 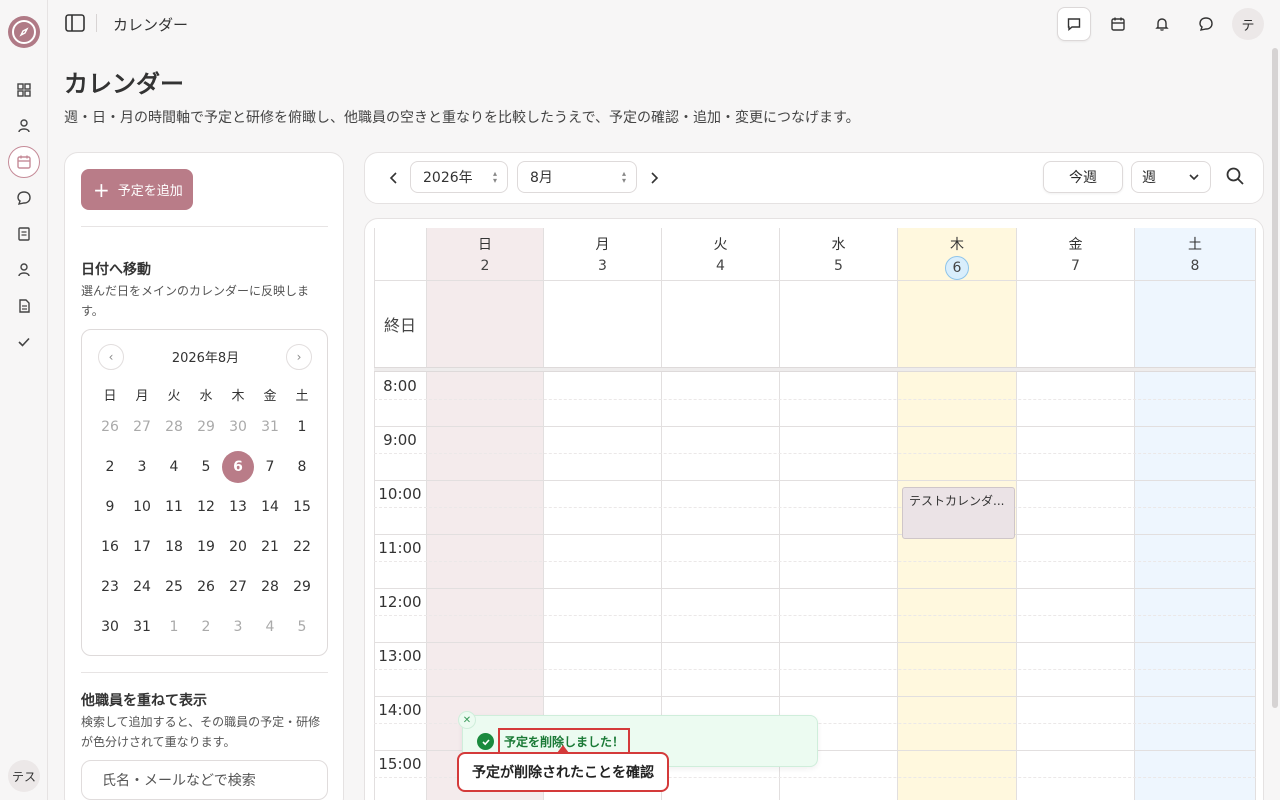 What do you see at coordinates (1195, 254) in the screenshot?
I see `day-header: 土8` at bounding box center [1195, 254].